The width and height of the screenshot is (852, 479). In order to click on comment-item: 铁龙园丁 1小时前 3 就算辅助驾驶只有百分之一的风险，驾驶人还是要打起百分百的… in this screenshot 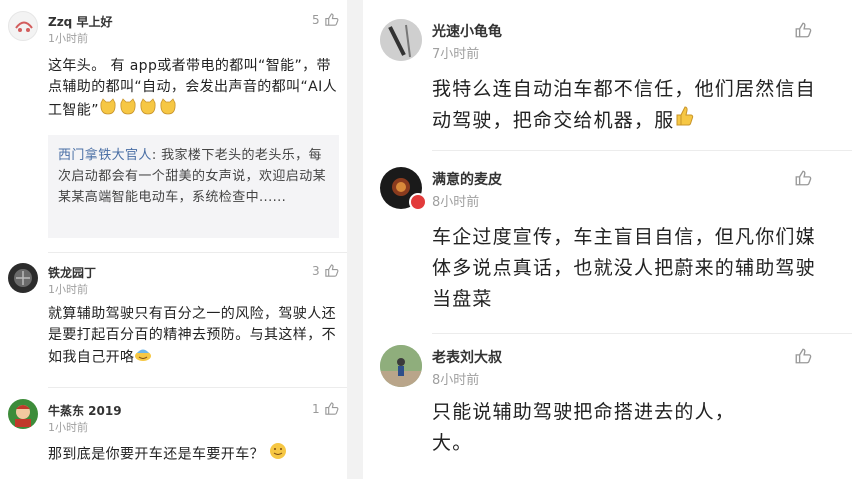, I will do `click(173, 320)`.